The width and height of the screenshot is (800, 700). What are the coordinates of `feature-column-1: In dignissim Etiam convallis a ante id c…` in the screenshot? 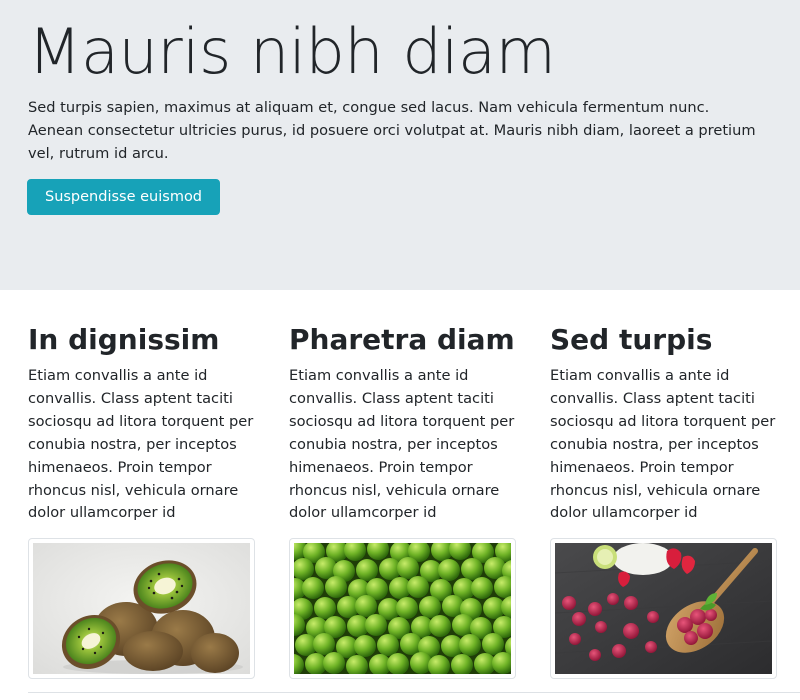 It's located at (144, 421).